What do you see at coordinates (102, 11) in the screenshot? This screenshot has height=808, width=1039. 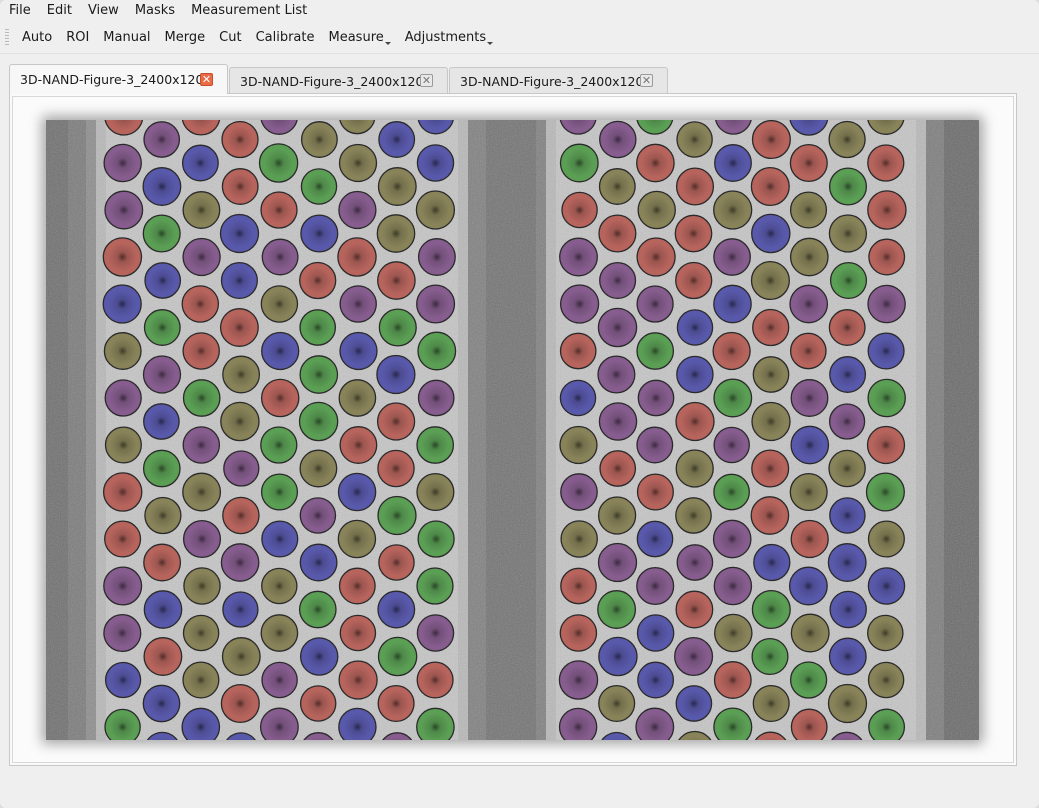 I see `menu-view: View` at bounding box center [102, 11].